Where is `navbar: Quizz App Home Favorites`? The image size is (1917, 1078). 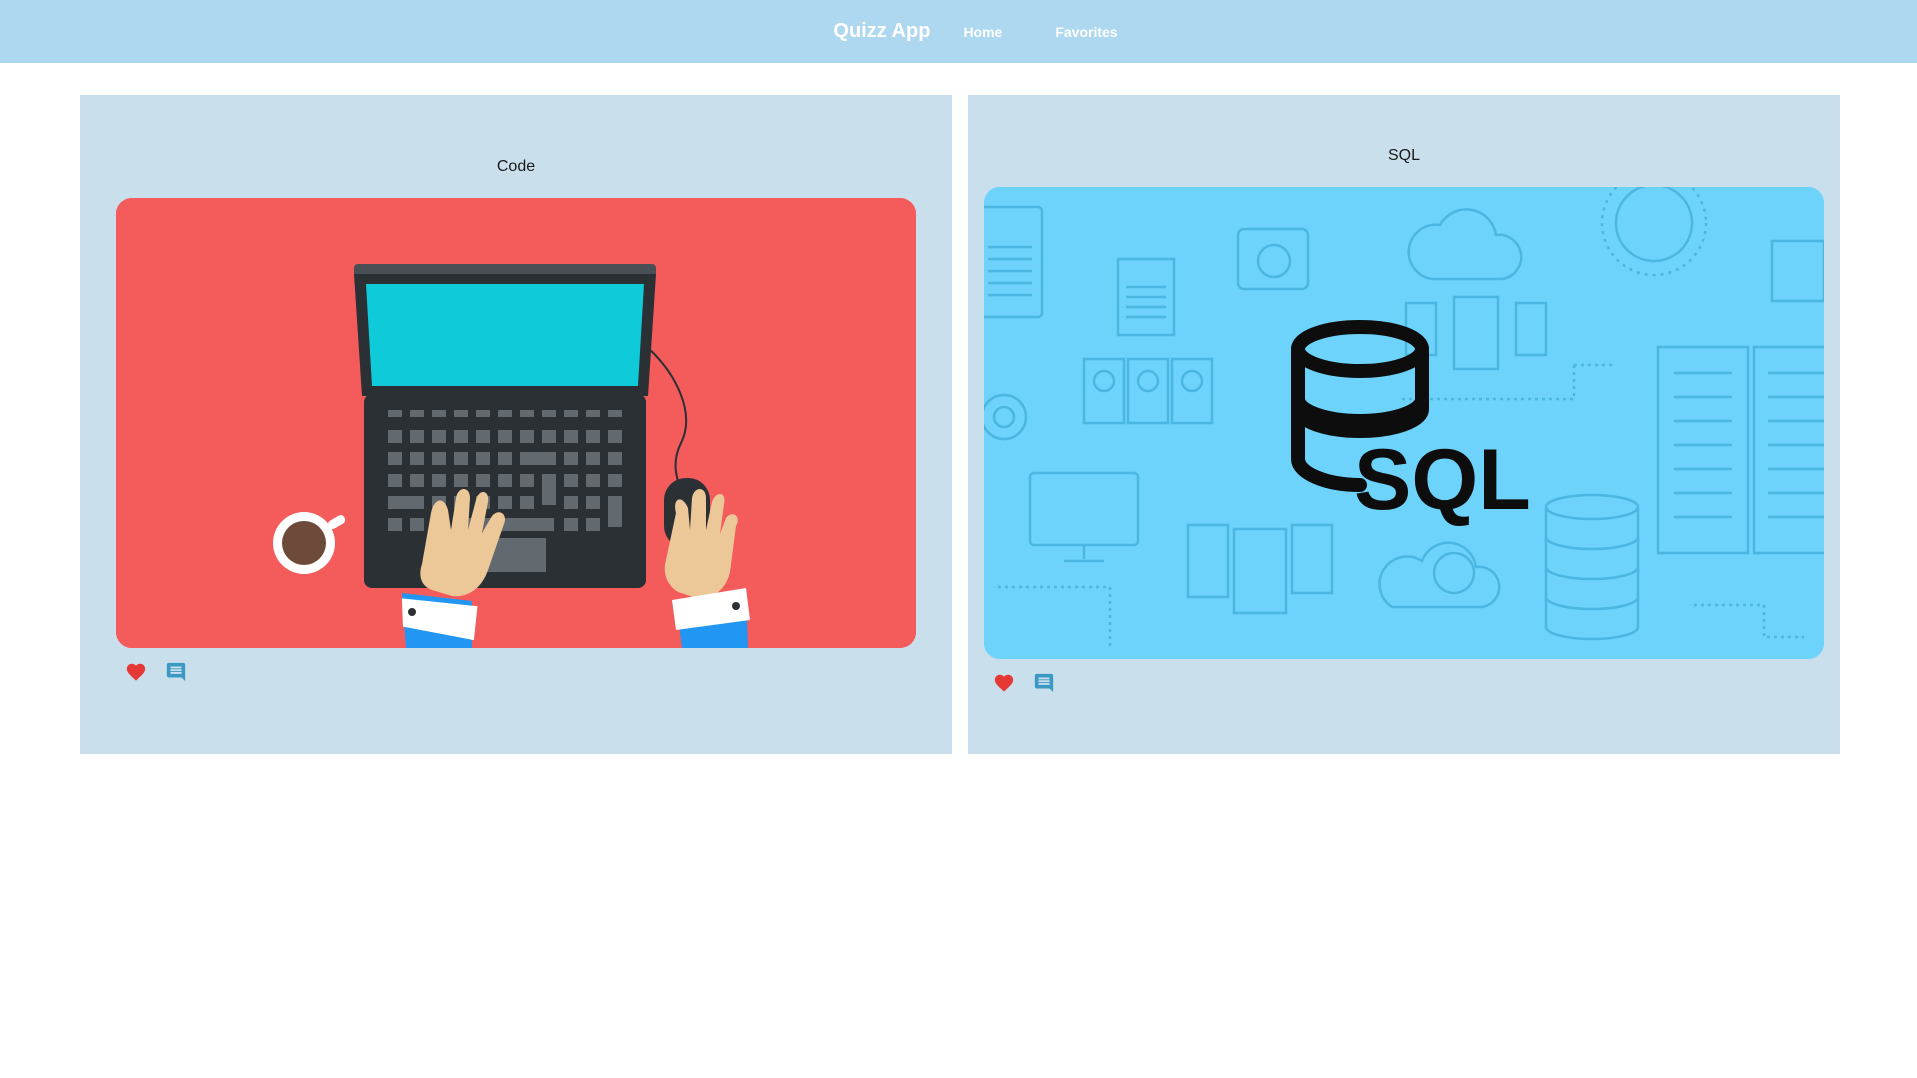
navbar: Quizz App Home Favorites is located at coordinates (958, 31).